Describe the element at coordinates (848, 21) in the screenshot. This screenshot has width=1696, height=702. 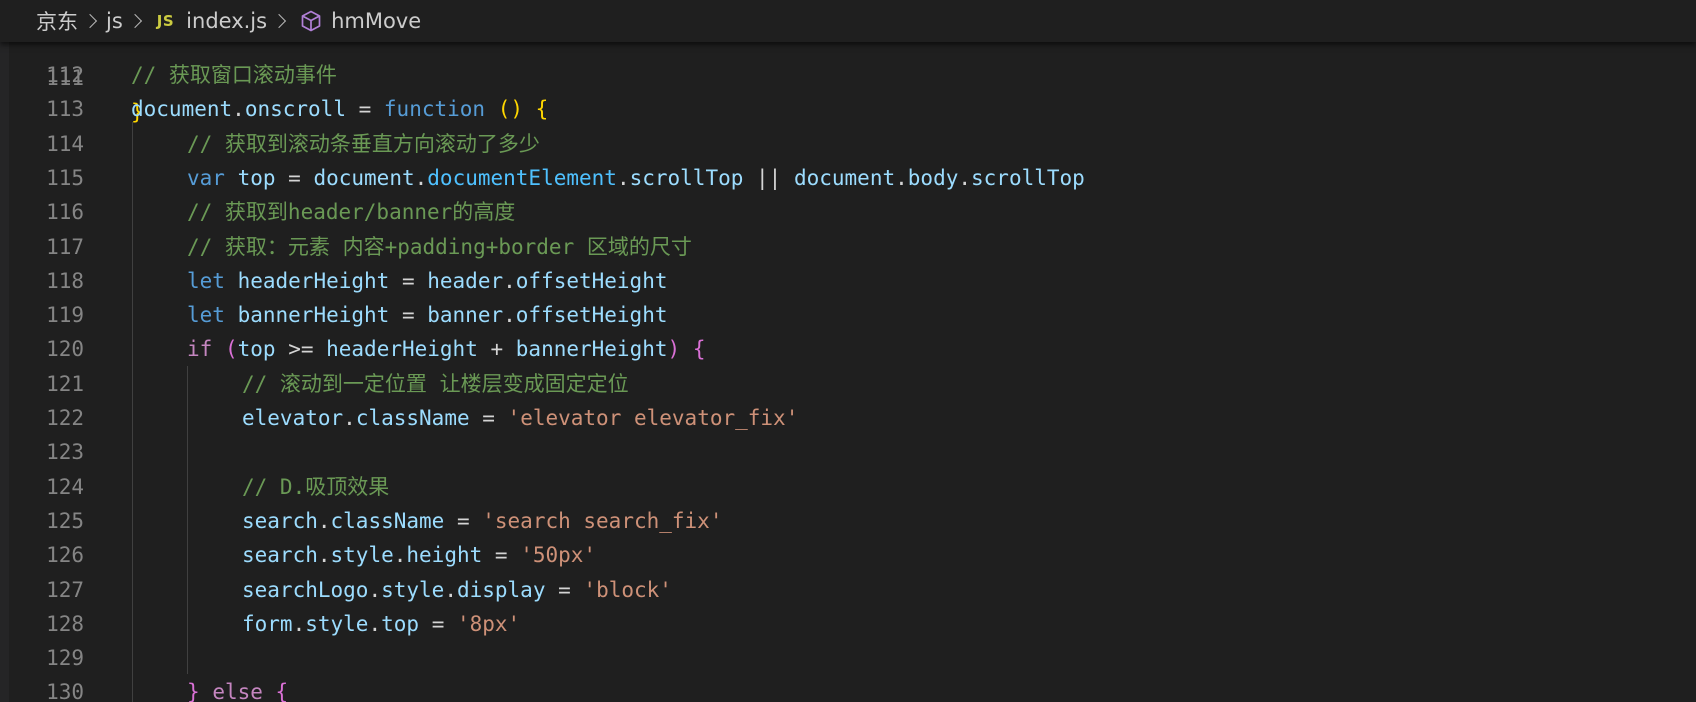
I see `breadcrumb: 京东 js JS index.js hmMove` at that location.